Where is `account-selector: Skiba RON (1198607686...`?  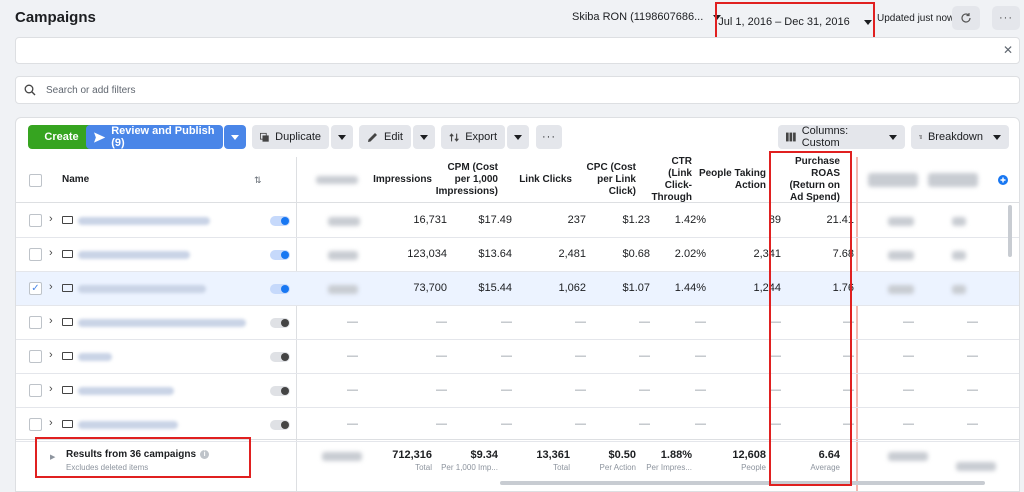 account-selector: Skiba RON (1198607686... is located at coordinates (647, 17).